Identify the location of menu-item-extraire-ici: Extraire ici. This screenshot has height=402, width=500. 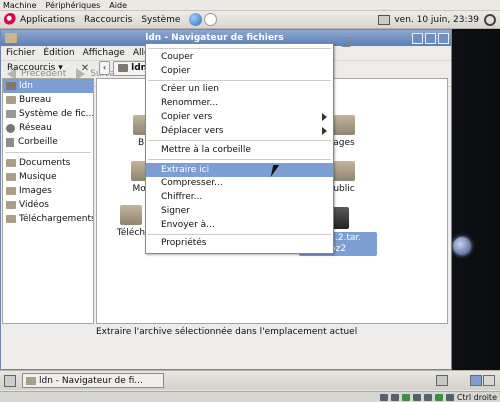
(239, 170).